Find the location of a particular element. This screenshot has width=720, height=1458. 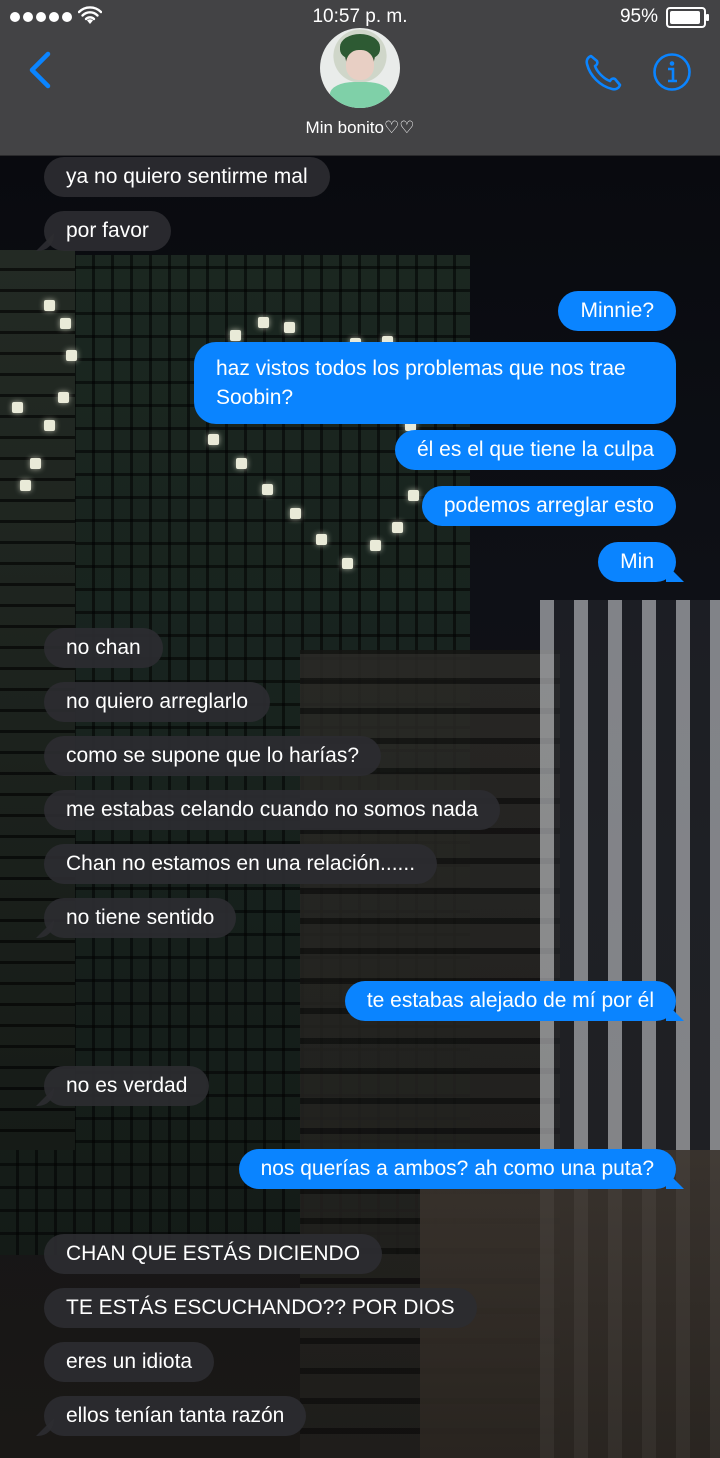

message-incoming: por favor is located at coordinates (107, 231).